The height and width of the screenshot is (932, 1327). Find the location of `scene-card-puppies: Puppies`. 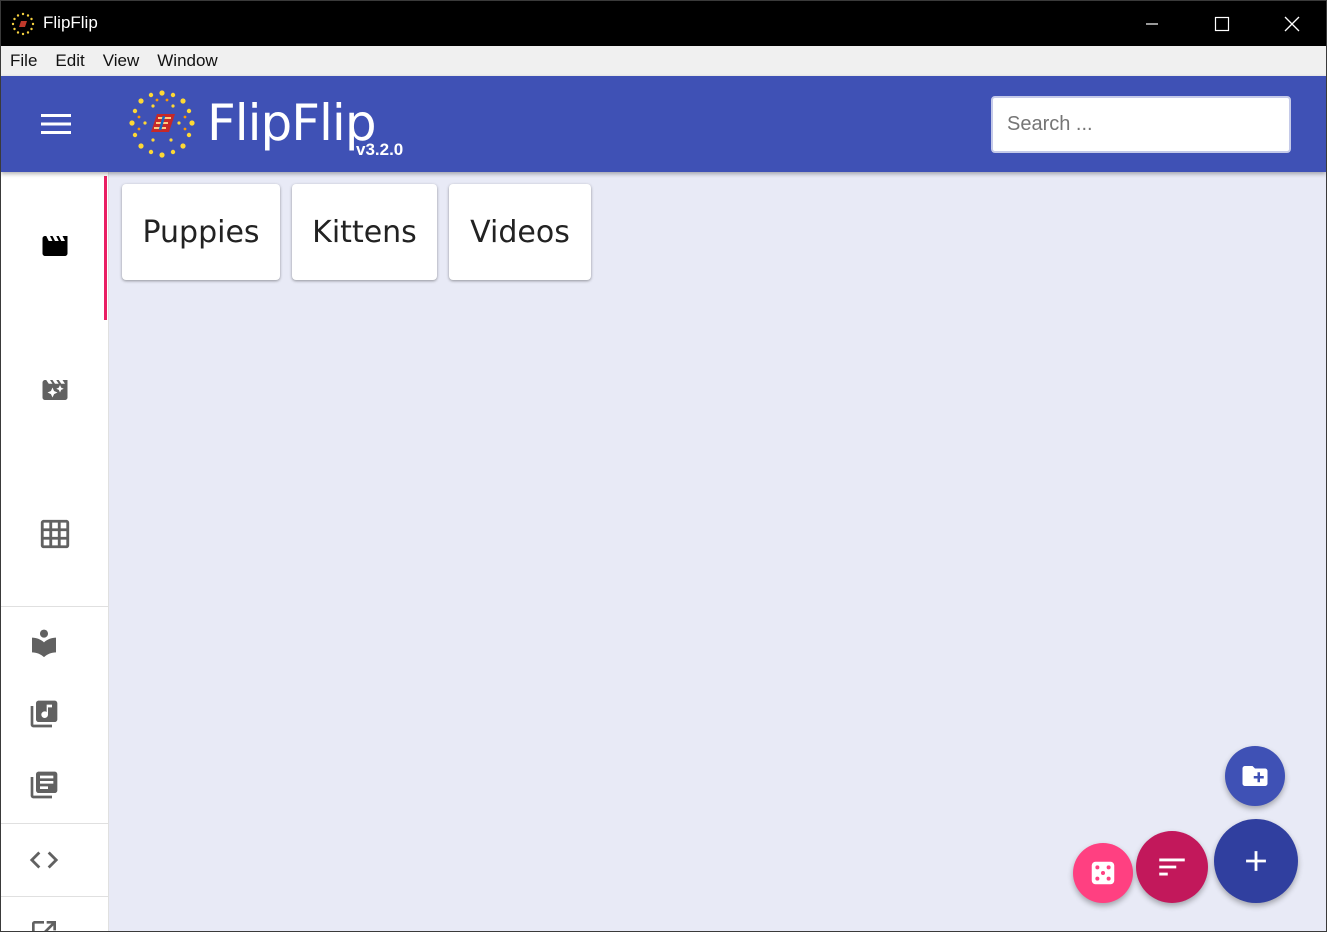

scene-card-puppies: Puppies is located at coordinates (201, 232).